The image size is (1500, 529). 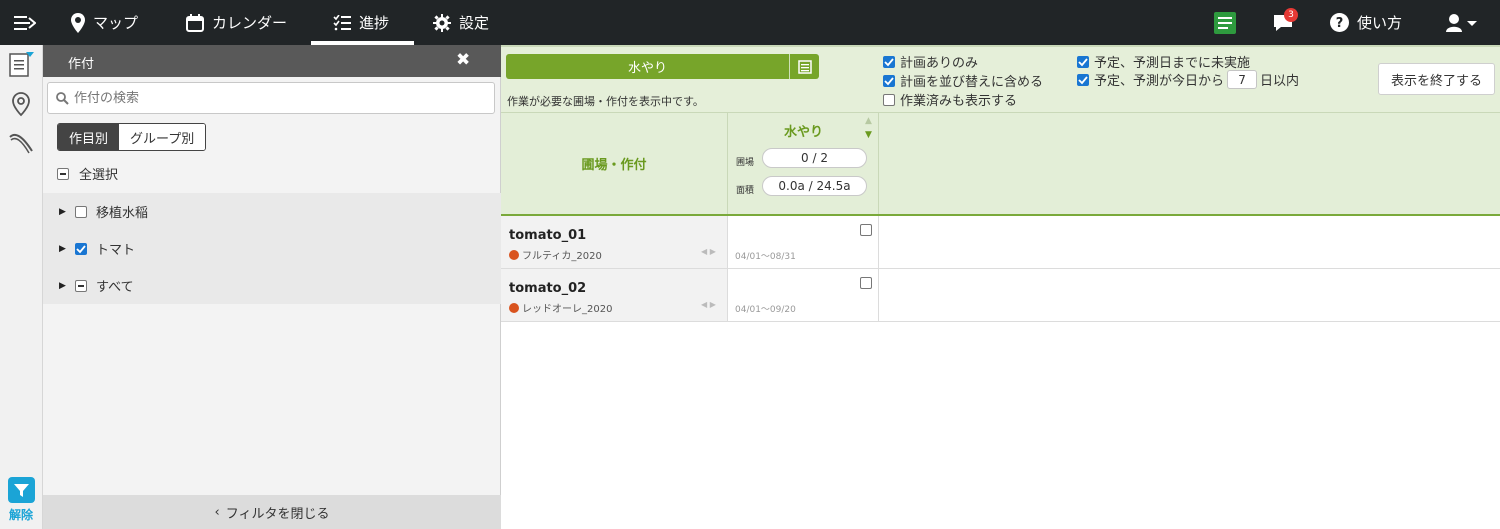 I want to click on farm-cell: tomato_01 フルティカ_2020 ◀ ▶, so click(x=614, y=242).